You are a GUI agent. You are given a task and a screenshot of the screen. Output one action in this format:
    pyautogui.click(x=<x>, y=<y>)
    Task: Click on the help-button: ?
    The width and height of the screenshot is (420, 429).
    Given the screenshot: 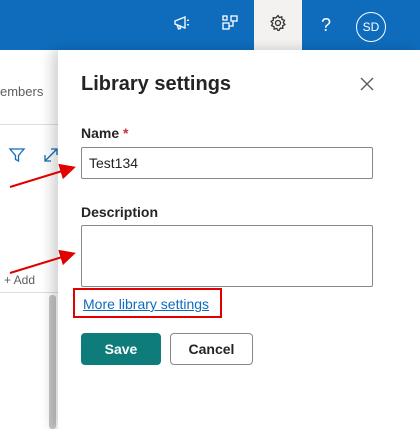 What is the action you would take?
    pyautogui.click(x=326, y=25)
    